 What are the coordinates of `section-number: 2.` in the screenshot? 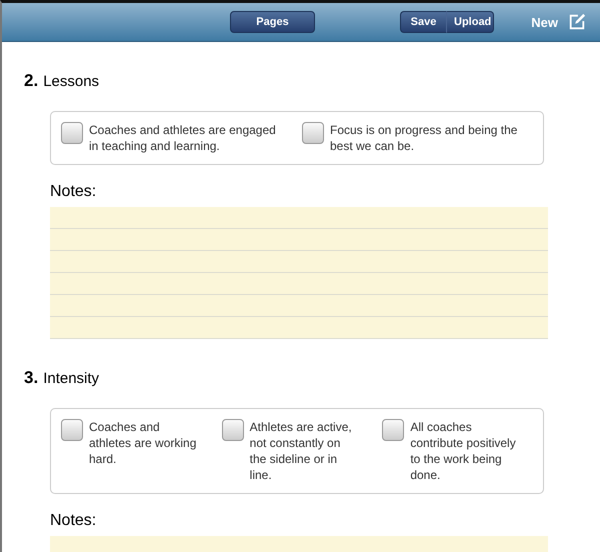 It's located at (31, 81).